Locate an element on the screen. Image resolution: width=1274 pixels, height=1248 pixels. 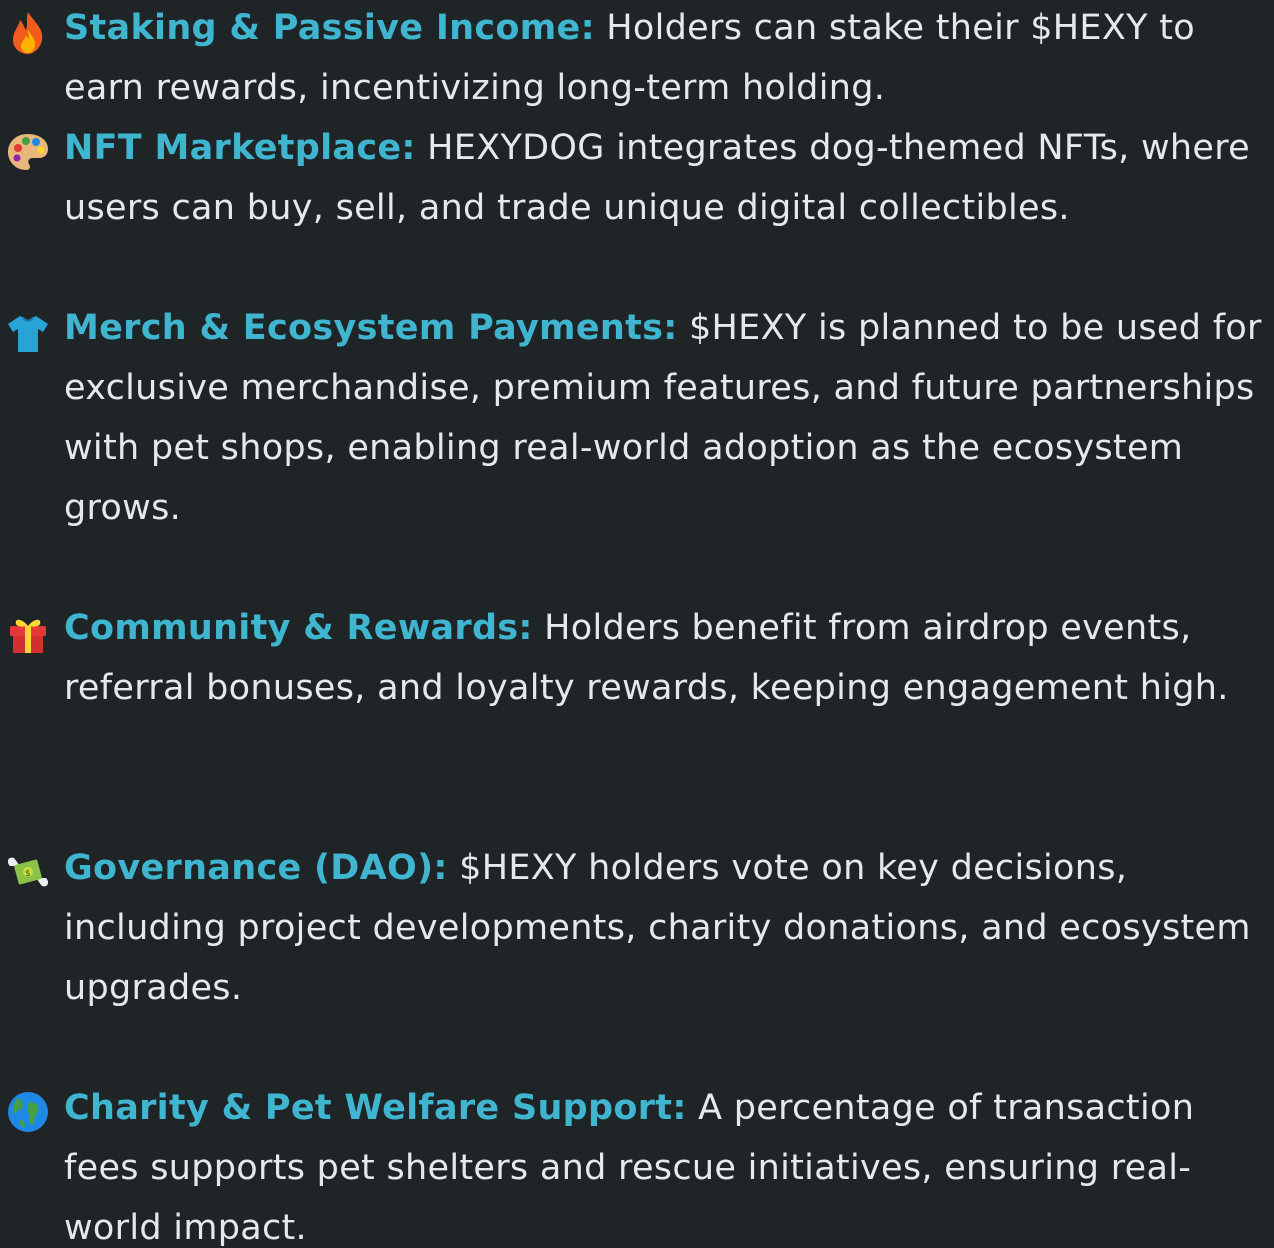
globe-icon is located at coordinates (28, 1112).